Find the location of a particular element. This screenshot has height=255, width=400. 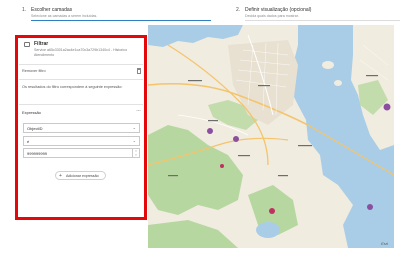

map-attribution: Esri is located at coordinates (384, 243).